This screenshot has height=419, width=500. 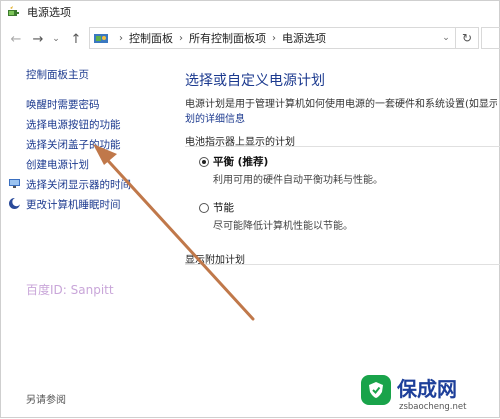 I want to click on site-logo: 保成网 zsbaocheng.net, so click(x=426, y=395).